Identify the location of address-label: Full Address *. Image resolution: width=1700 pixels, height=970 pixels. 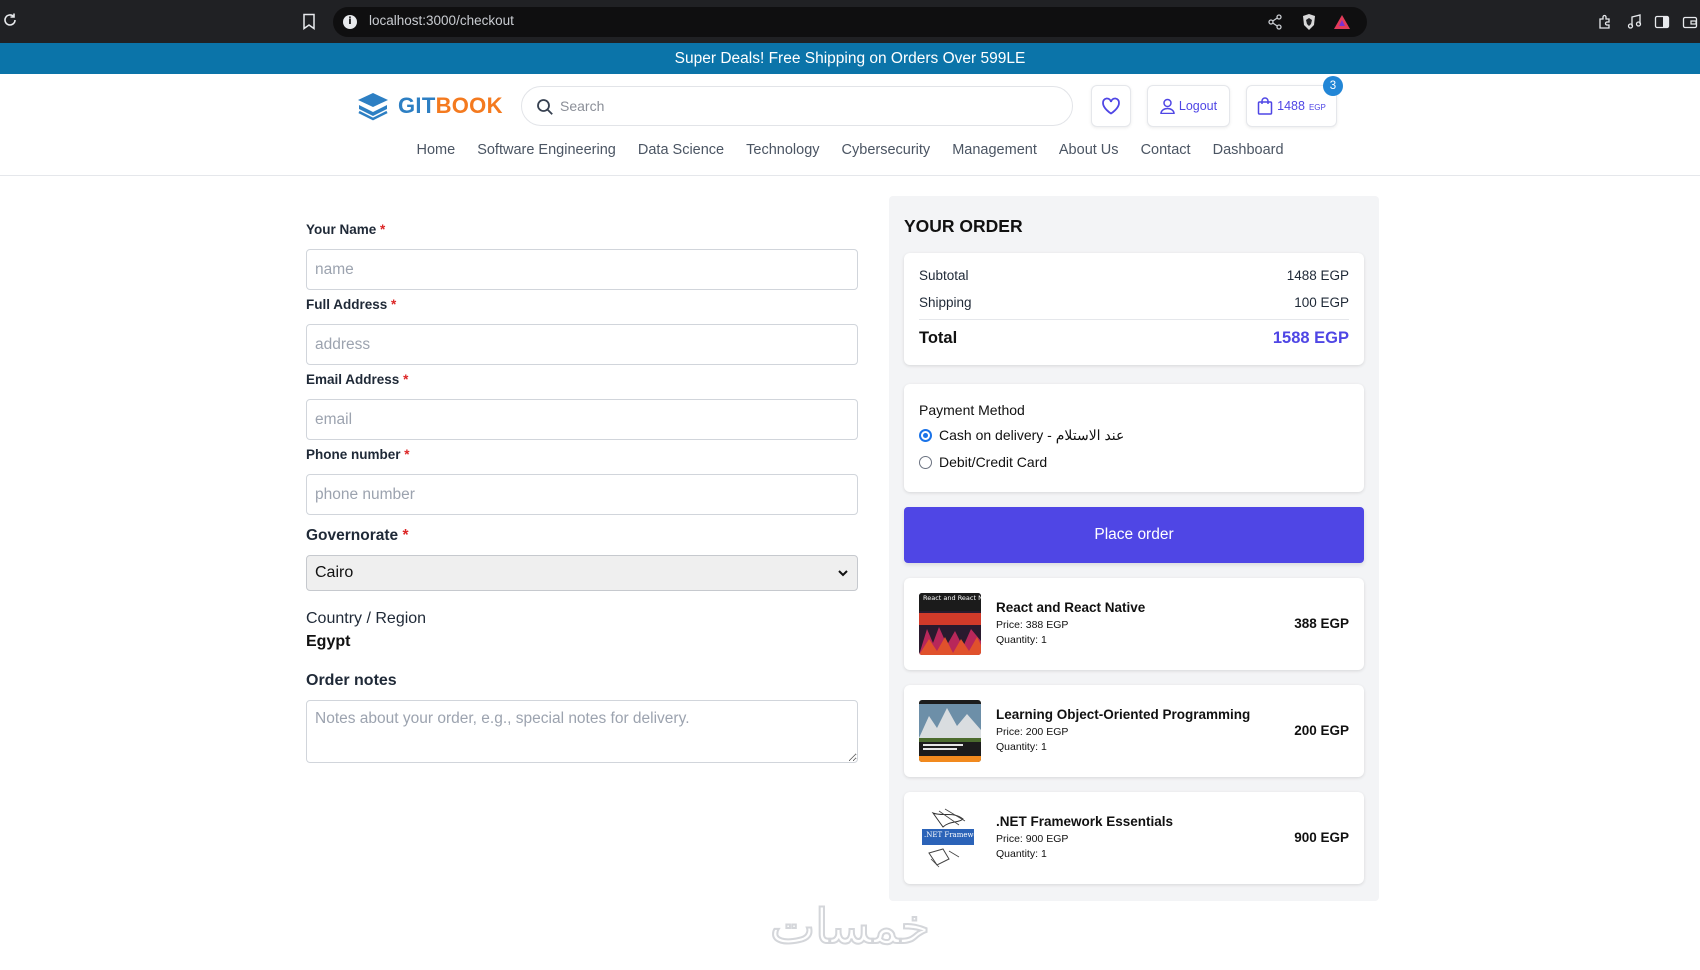
(351, 304).